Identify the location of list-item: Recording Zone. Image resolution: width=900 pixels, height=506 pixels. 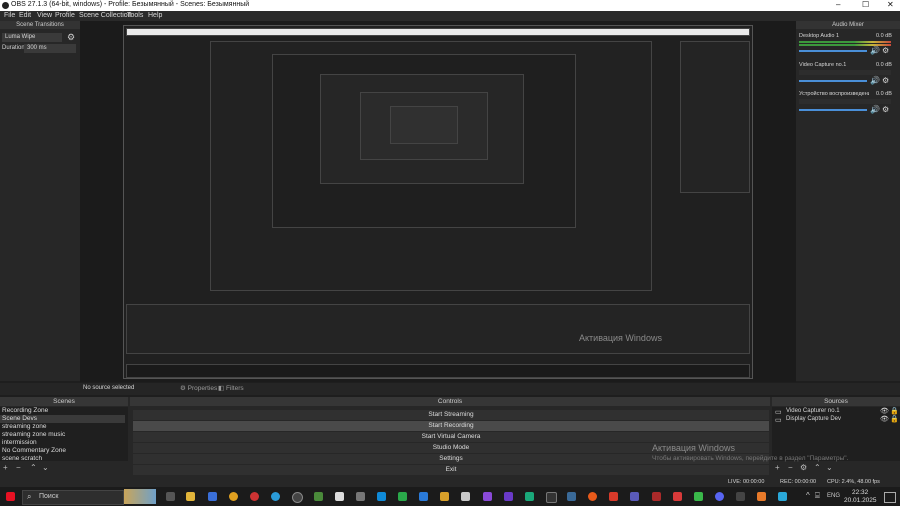
(62, 411).